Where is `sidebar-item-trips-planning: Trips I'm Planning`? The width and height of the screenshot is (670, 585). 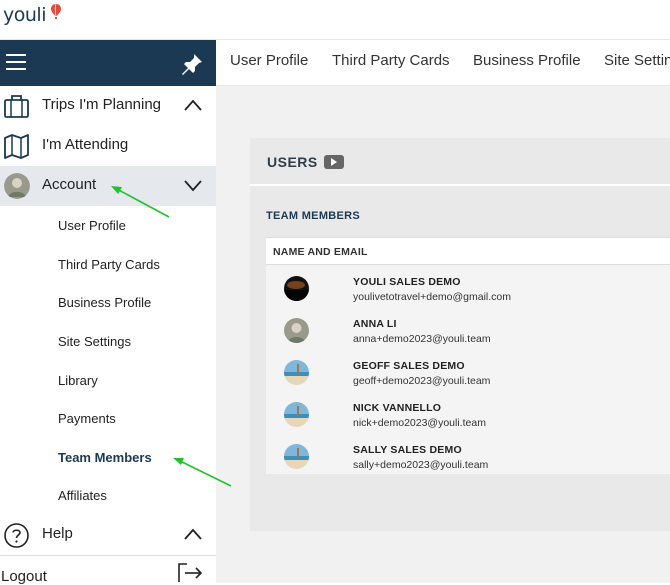
sidebar-item-trips-planning: Trips I'm Planning is located at coordinates (108, 106).